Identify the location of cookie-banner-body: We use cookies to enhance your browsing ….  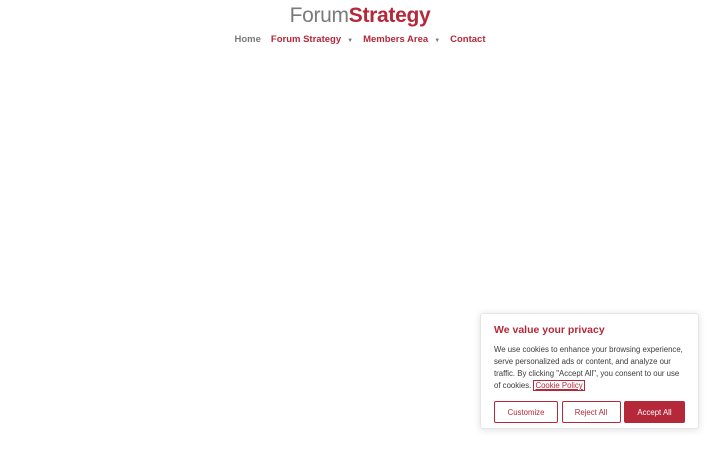
(588, 367).